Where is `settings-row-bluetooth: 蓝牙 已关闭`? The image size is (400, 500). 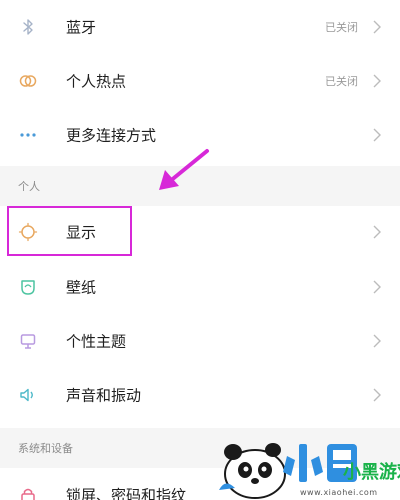 settings-row-bluetooth: 蓝牙 已关闭 is located at coordinates (200, 27).